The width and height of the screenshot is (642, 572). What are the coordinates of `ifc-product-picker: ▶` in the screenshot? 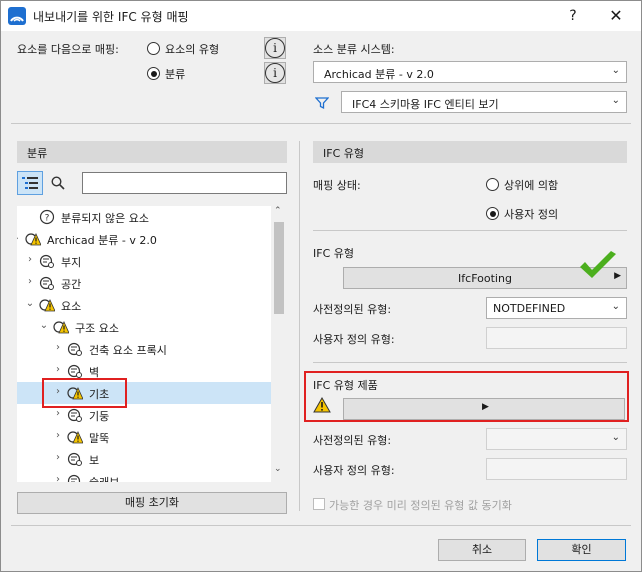 It's located at (484, 409).